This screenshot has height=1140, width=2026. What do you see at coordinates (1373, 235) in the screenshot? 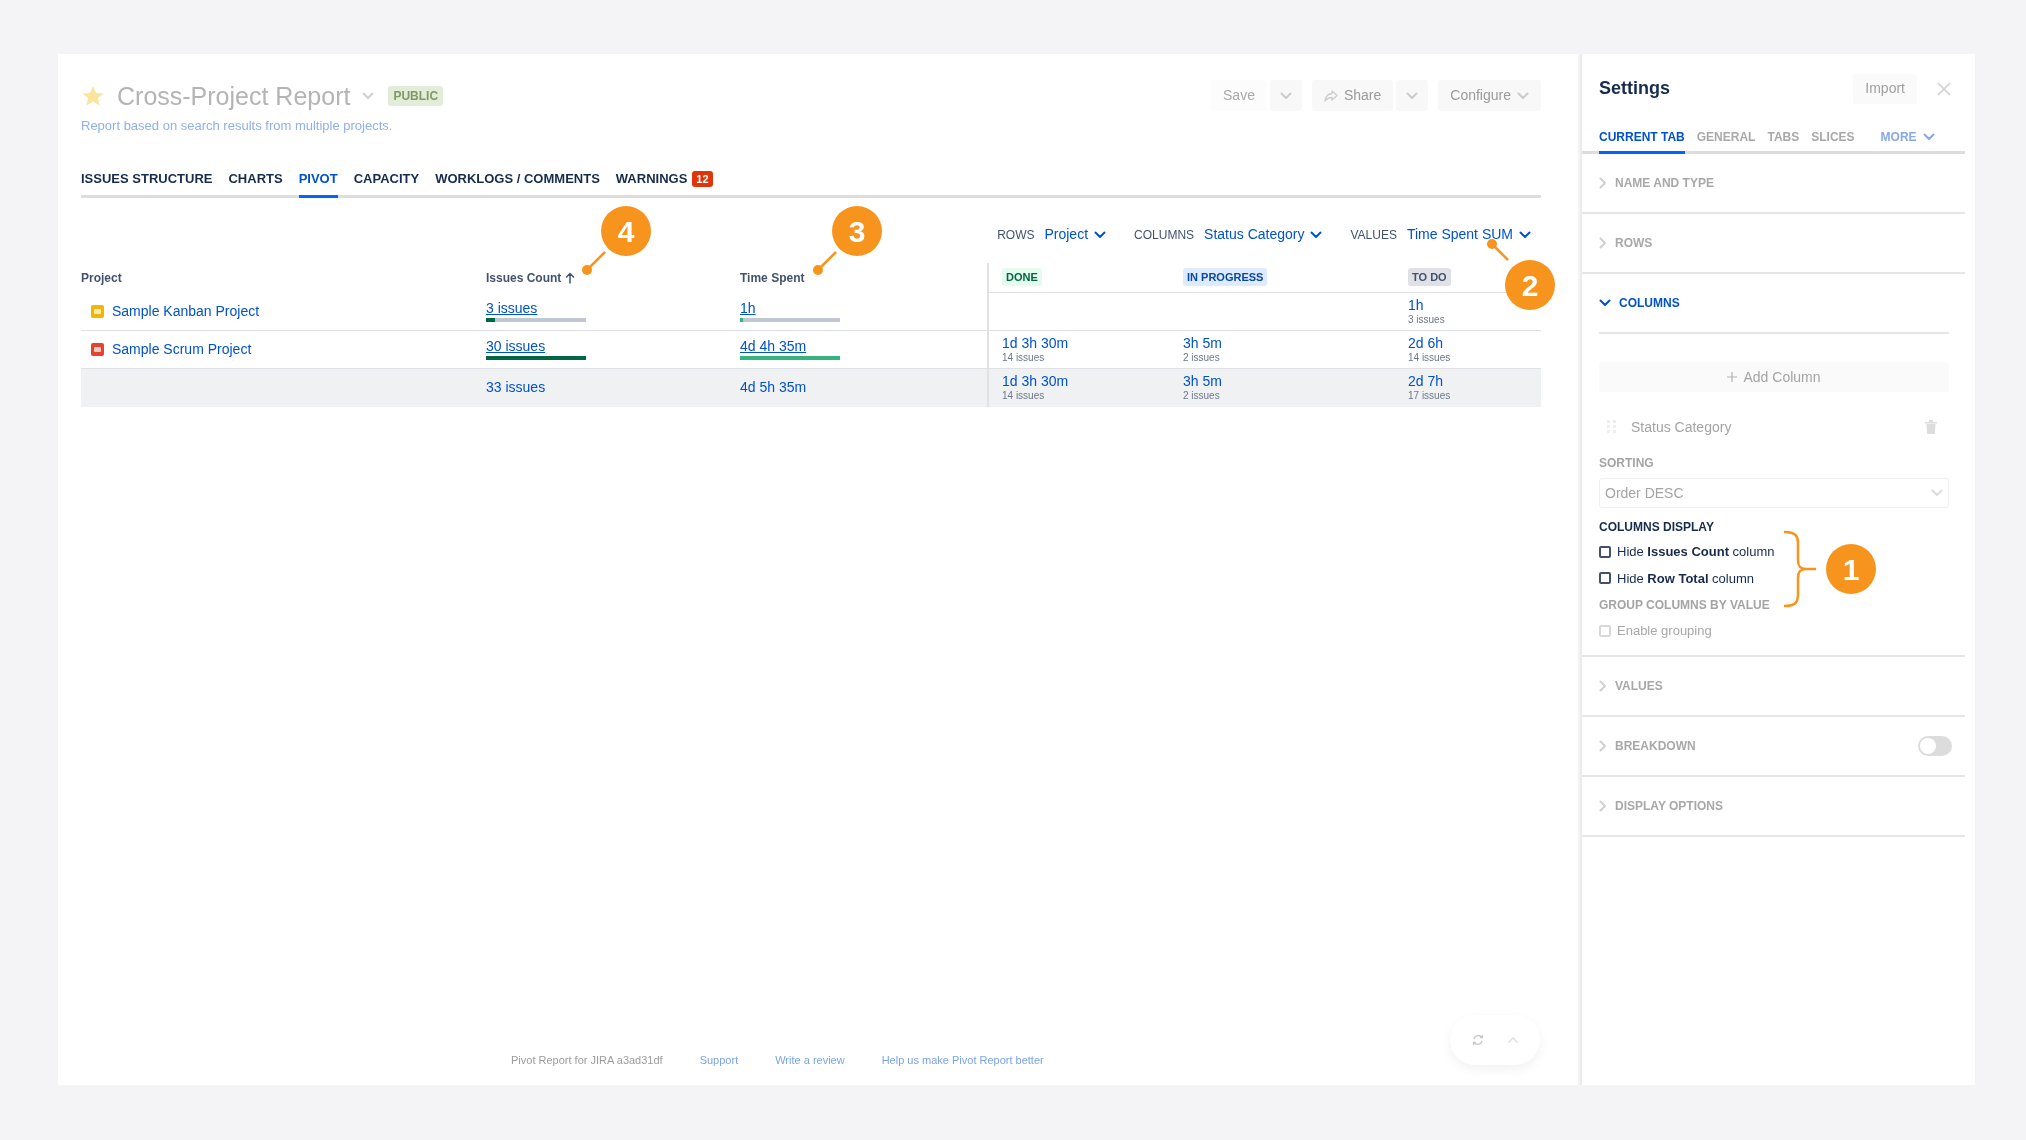
I see `option-label: VALUES` at bounding box center [1373, 235].